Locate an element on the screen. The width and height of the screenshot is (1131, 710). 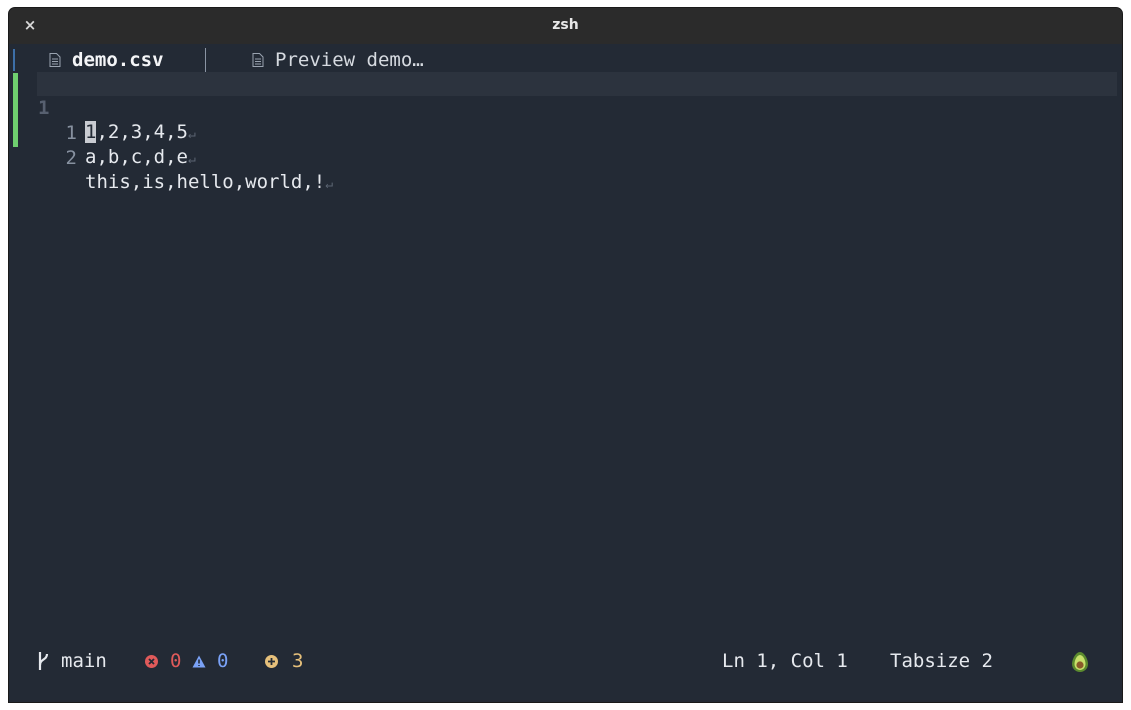
cursor-position: Ln 1, Col 1 is located at coordinates (785, 661).